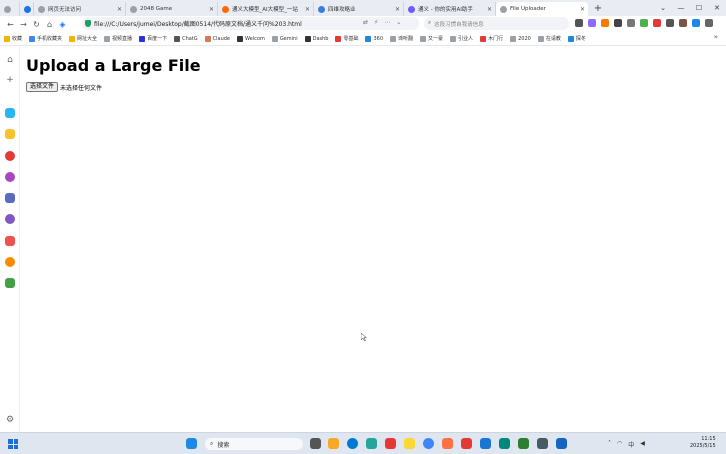  I want to click on tab-3-close-icon: ✕, so click(397, 9).